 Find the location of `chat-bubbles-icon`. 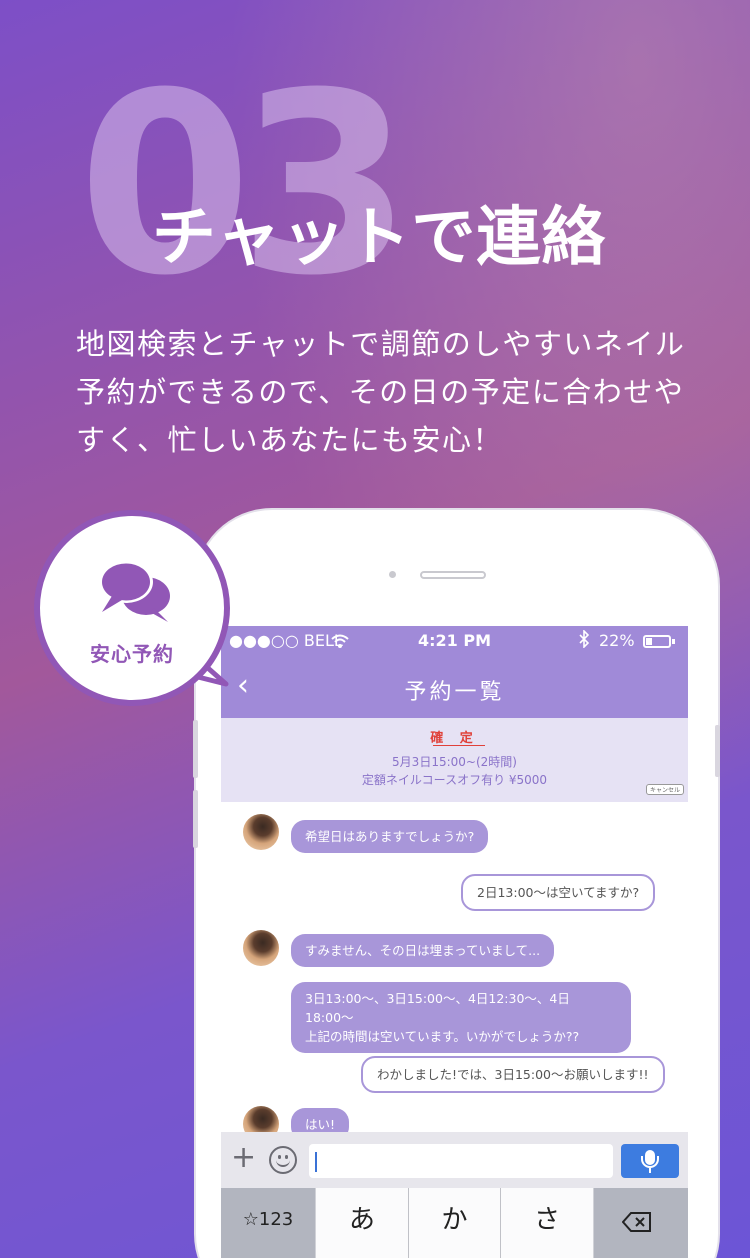

chat-bubbles-icon is located at coordinates (134, 591).